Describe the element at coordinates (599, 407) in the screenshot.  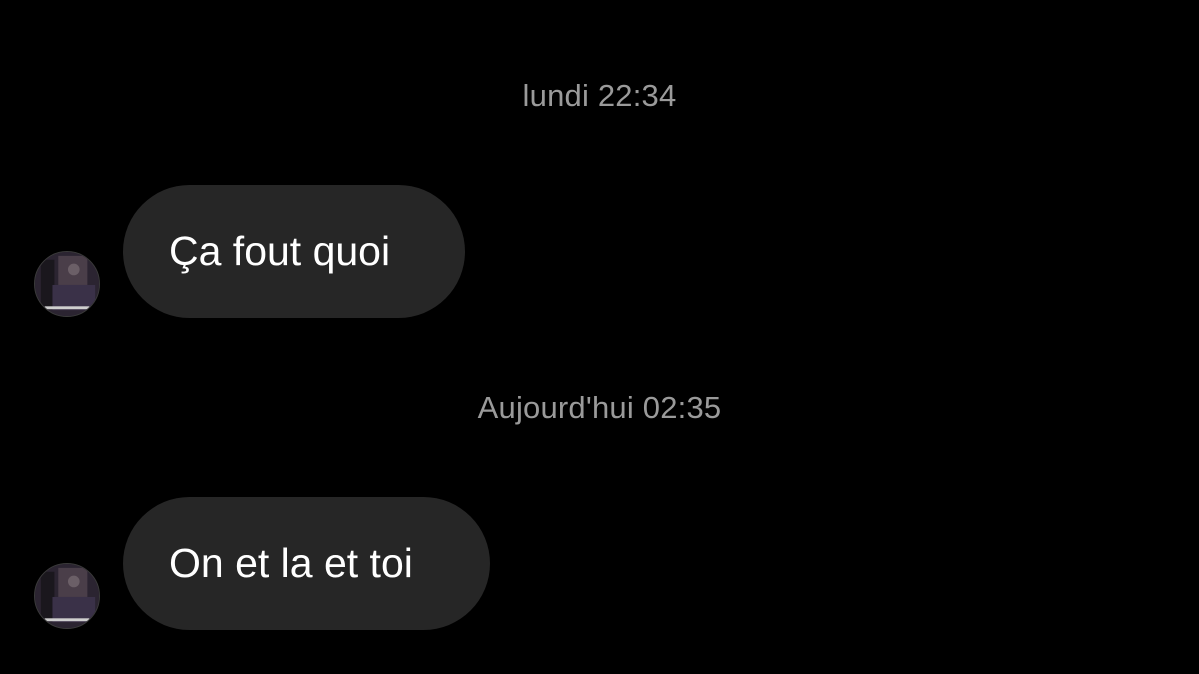
I see `message-timestamp: Aujourd'hui 02:35` at that location.